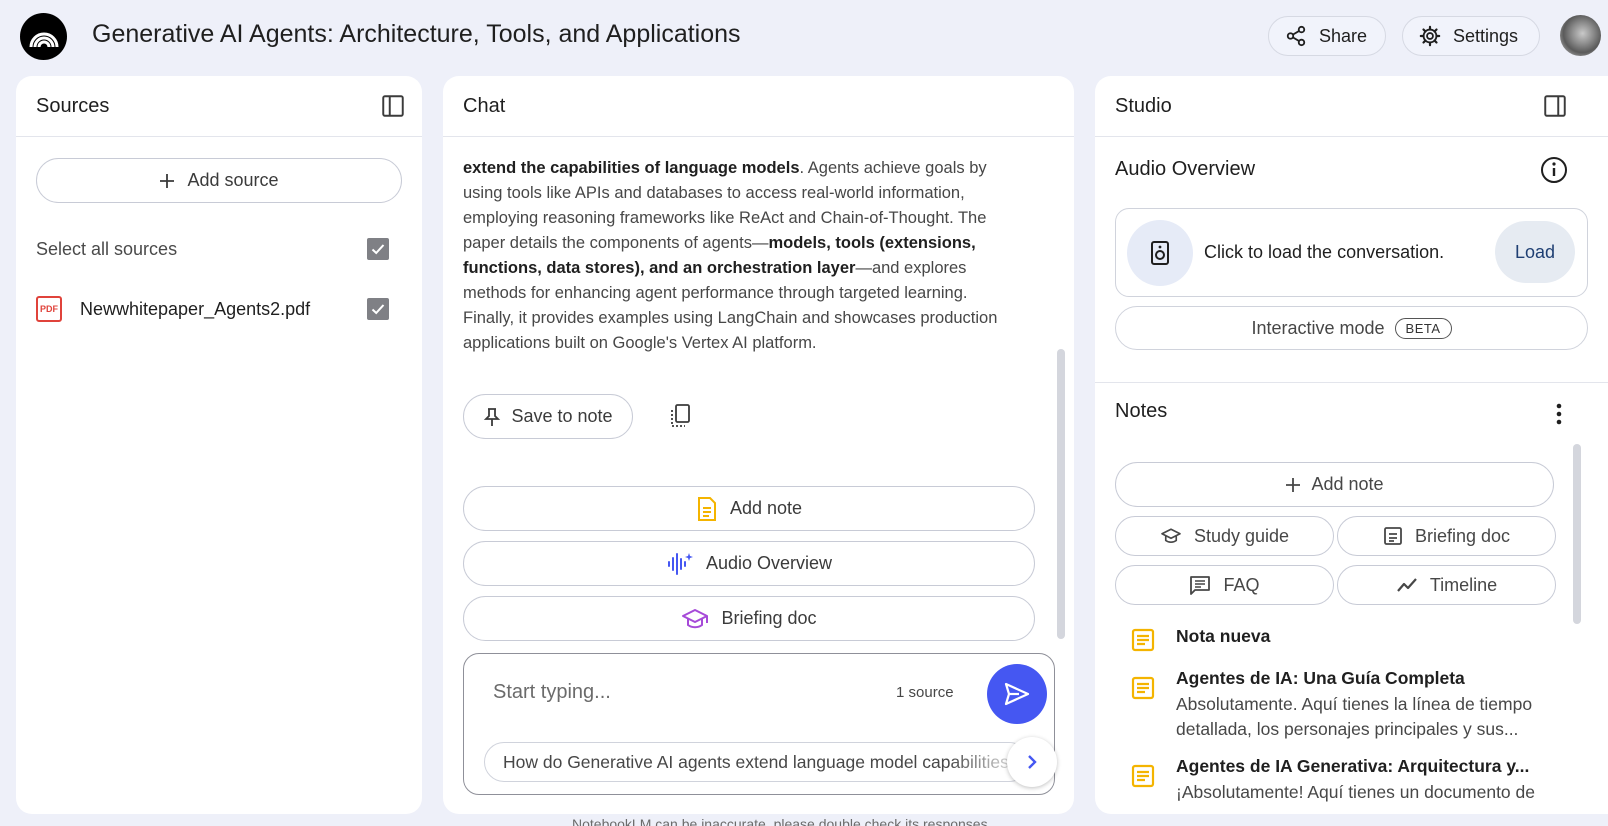  I want to click on faq-icon, so click(1200, 585).